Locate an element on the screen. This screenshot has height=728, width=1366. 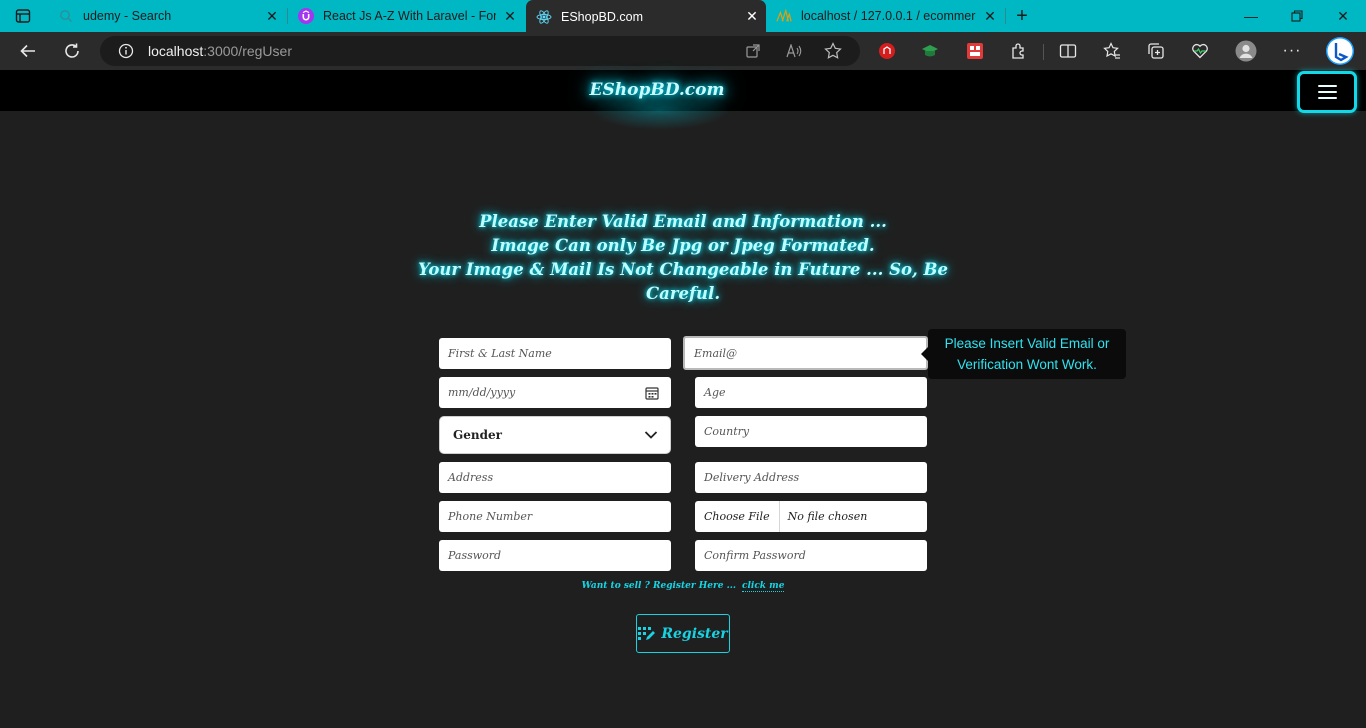
register-button: Register is located at coordinates (683, 633).